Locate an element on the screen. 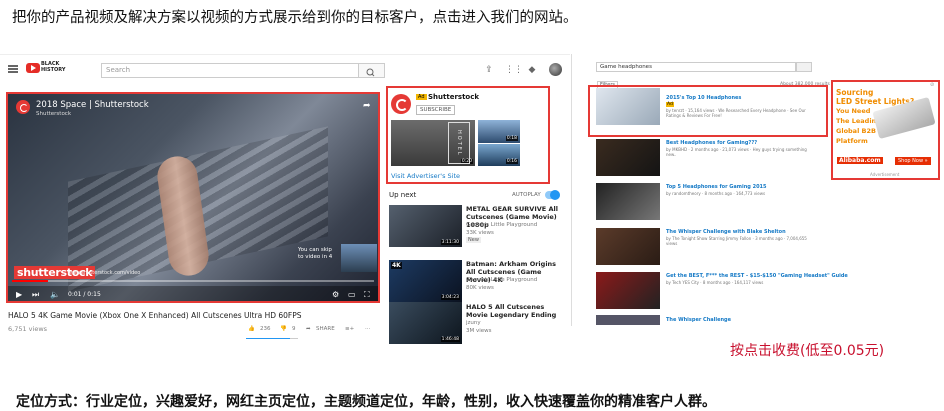 This screenshot has height=411, width=944. up-next-label: Up next is located at coordinates (403, 195).